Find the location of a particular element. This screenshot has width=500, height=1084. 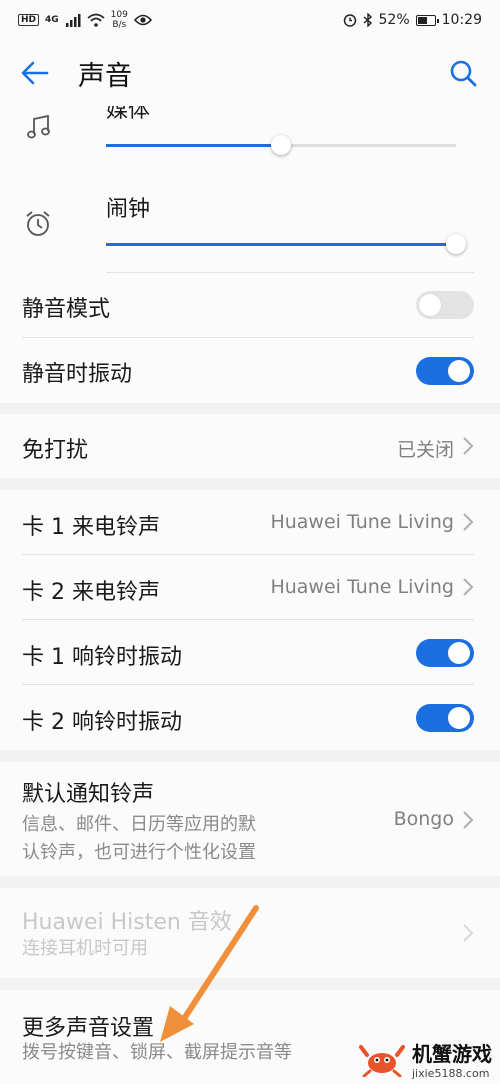

notification-label: 默认通知铃声 is located at coordinates (88, 794).